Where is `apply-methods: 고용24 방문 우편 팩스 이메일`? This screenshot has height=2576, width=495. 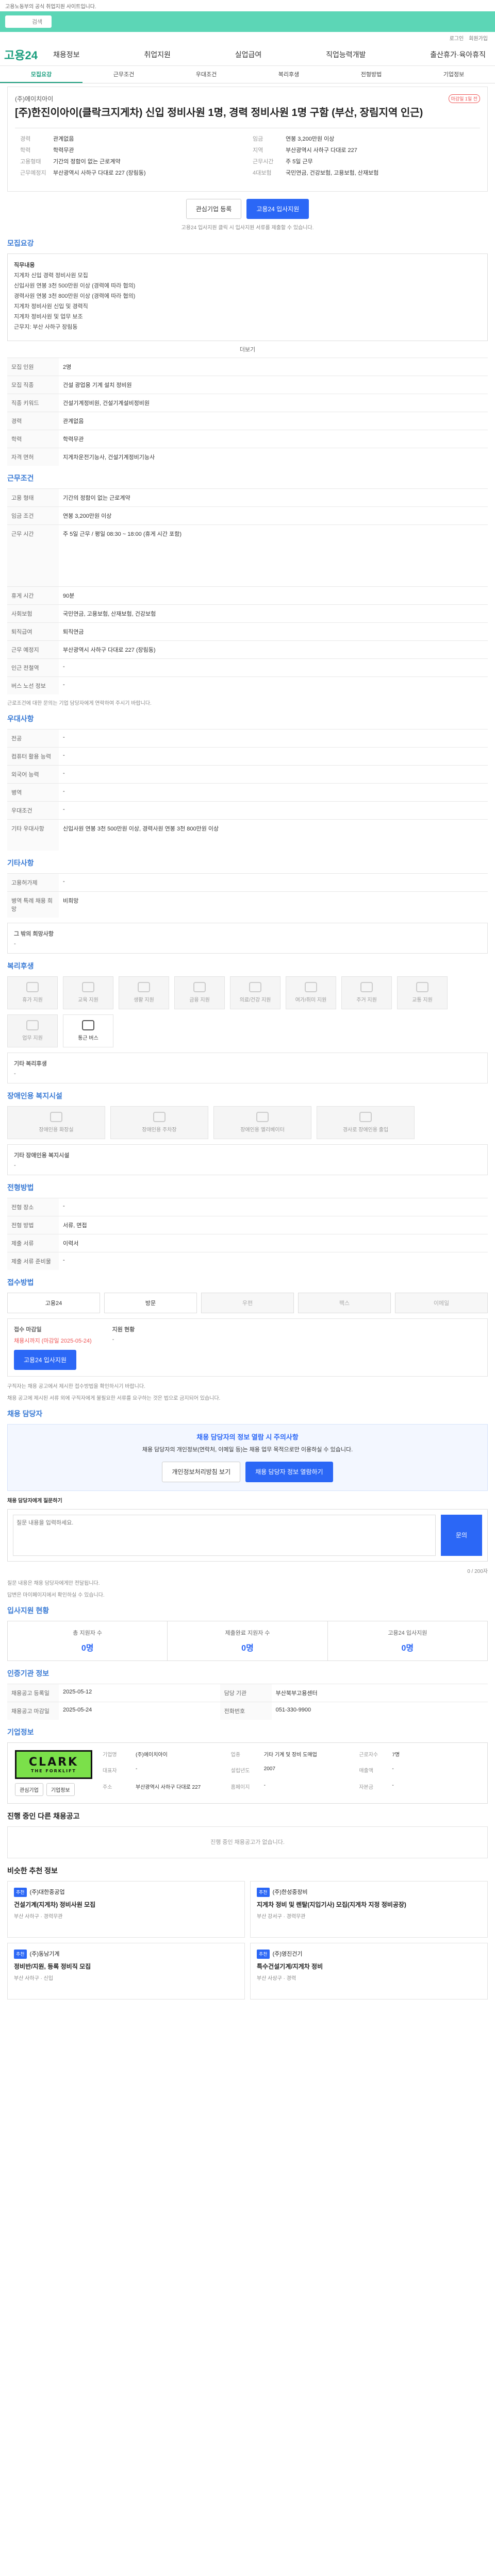
apply-methods: 고용24 방문 우편 팩스 이메일 is located at coordinates (247, 1302).